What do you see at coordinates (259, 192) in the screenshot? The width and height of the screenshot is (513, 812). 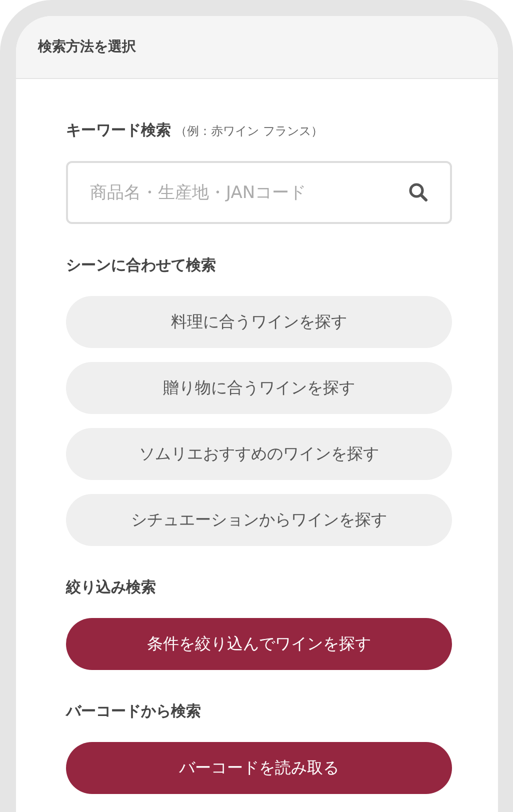 I see `search-field: 商品名・生産地・JANコード` at bounding box center [259, 192].